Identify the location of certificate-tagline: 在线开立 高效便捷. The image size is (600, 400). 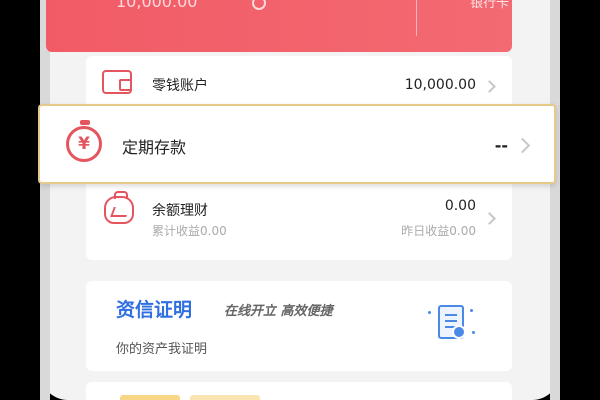
(278, 311).